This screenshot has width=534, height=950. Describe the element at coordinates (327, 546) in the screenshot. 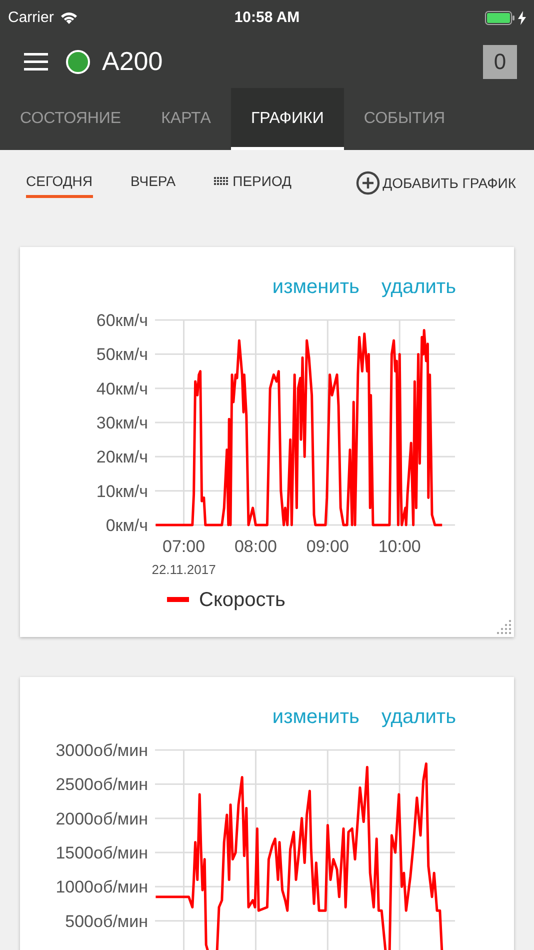

I see `x-axis-label: 09:00` at that location.